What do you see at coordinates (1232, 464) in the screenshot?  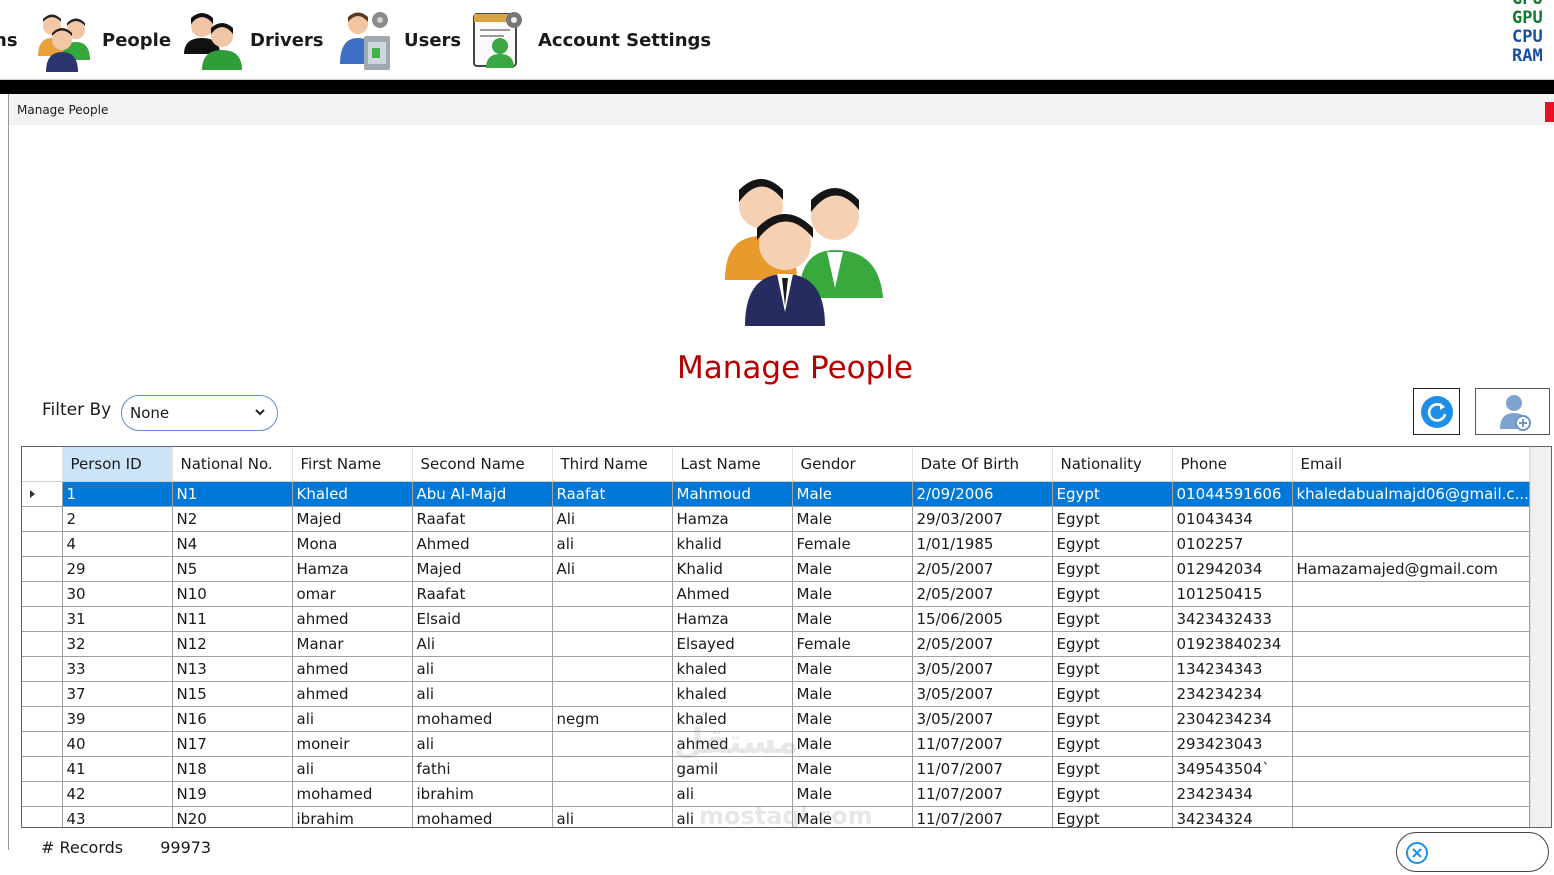 I see `column-header-phone: Phone` at bounding box center [1232, 464].